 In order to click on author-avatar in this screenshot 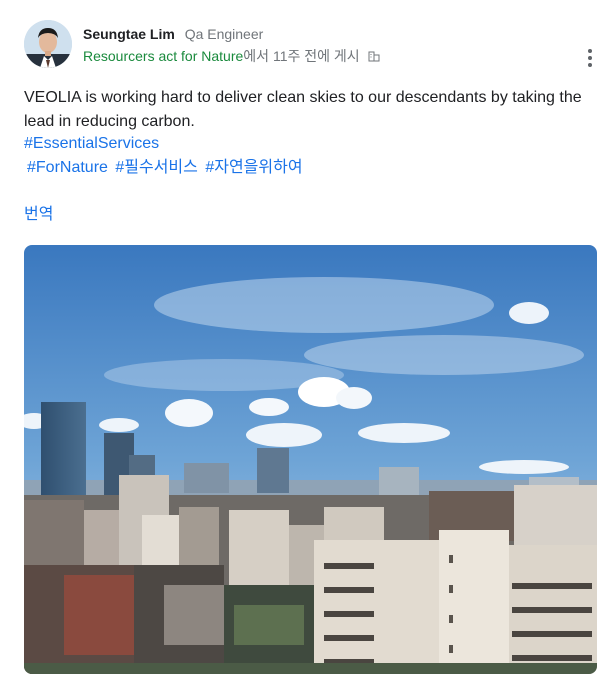, I will do `click(48, 44)`.